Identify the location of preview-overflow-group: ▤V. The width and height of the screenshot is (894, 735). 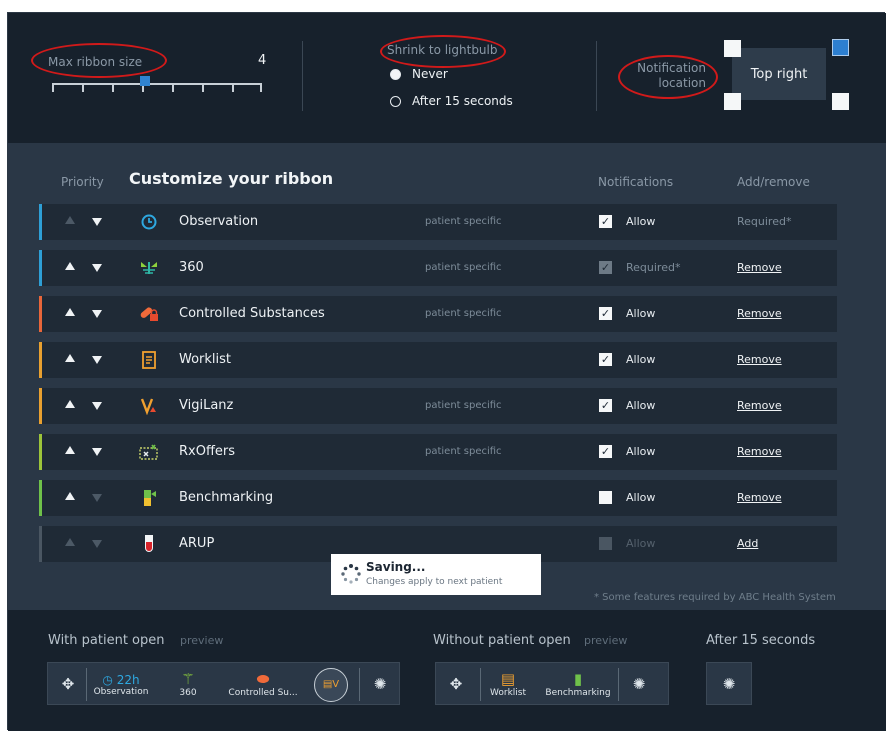
(331, 684).